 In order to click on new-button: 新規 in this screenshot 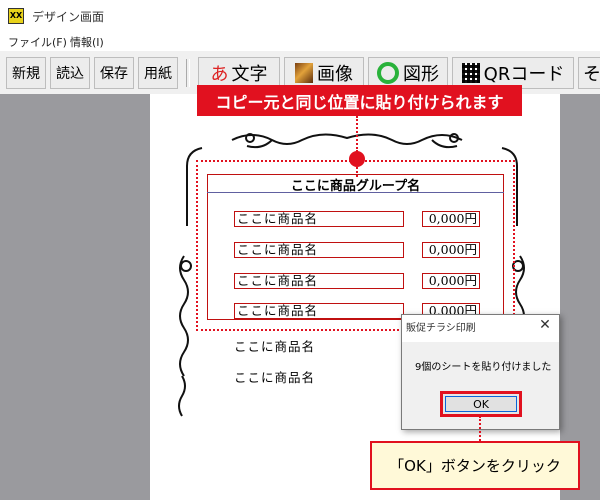, I will do `click(26, 73)`.